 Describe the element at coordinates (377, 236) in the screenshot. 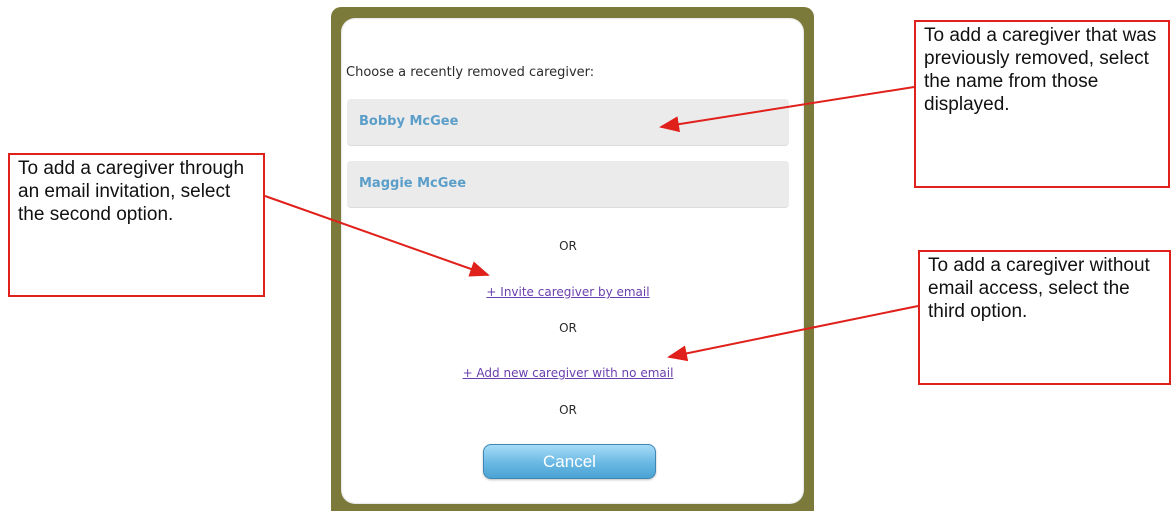

I see `arrow-email-invitation` at that location.